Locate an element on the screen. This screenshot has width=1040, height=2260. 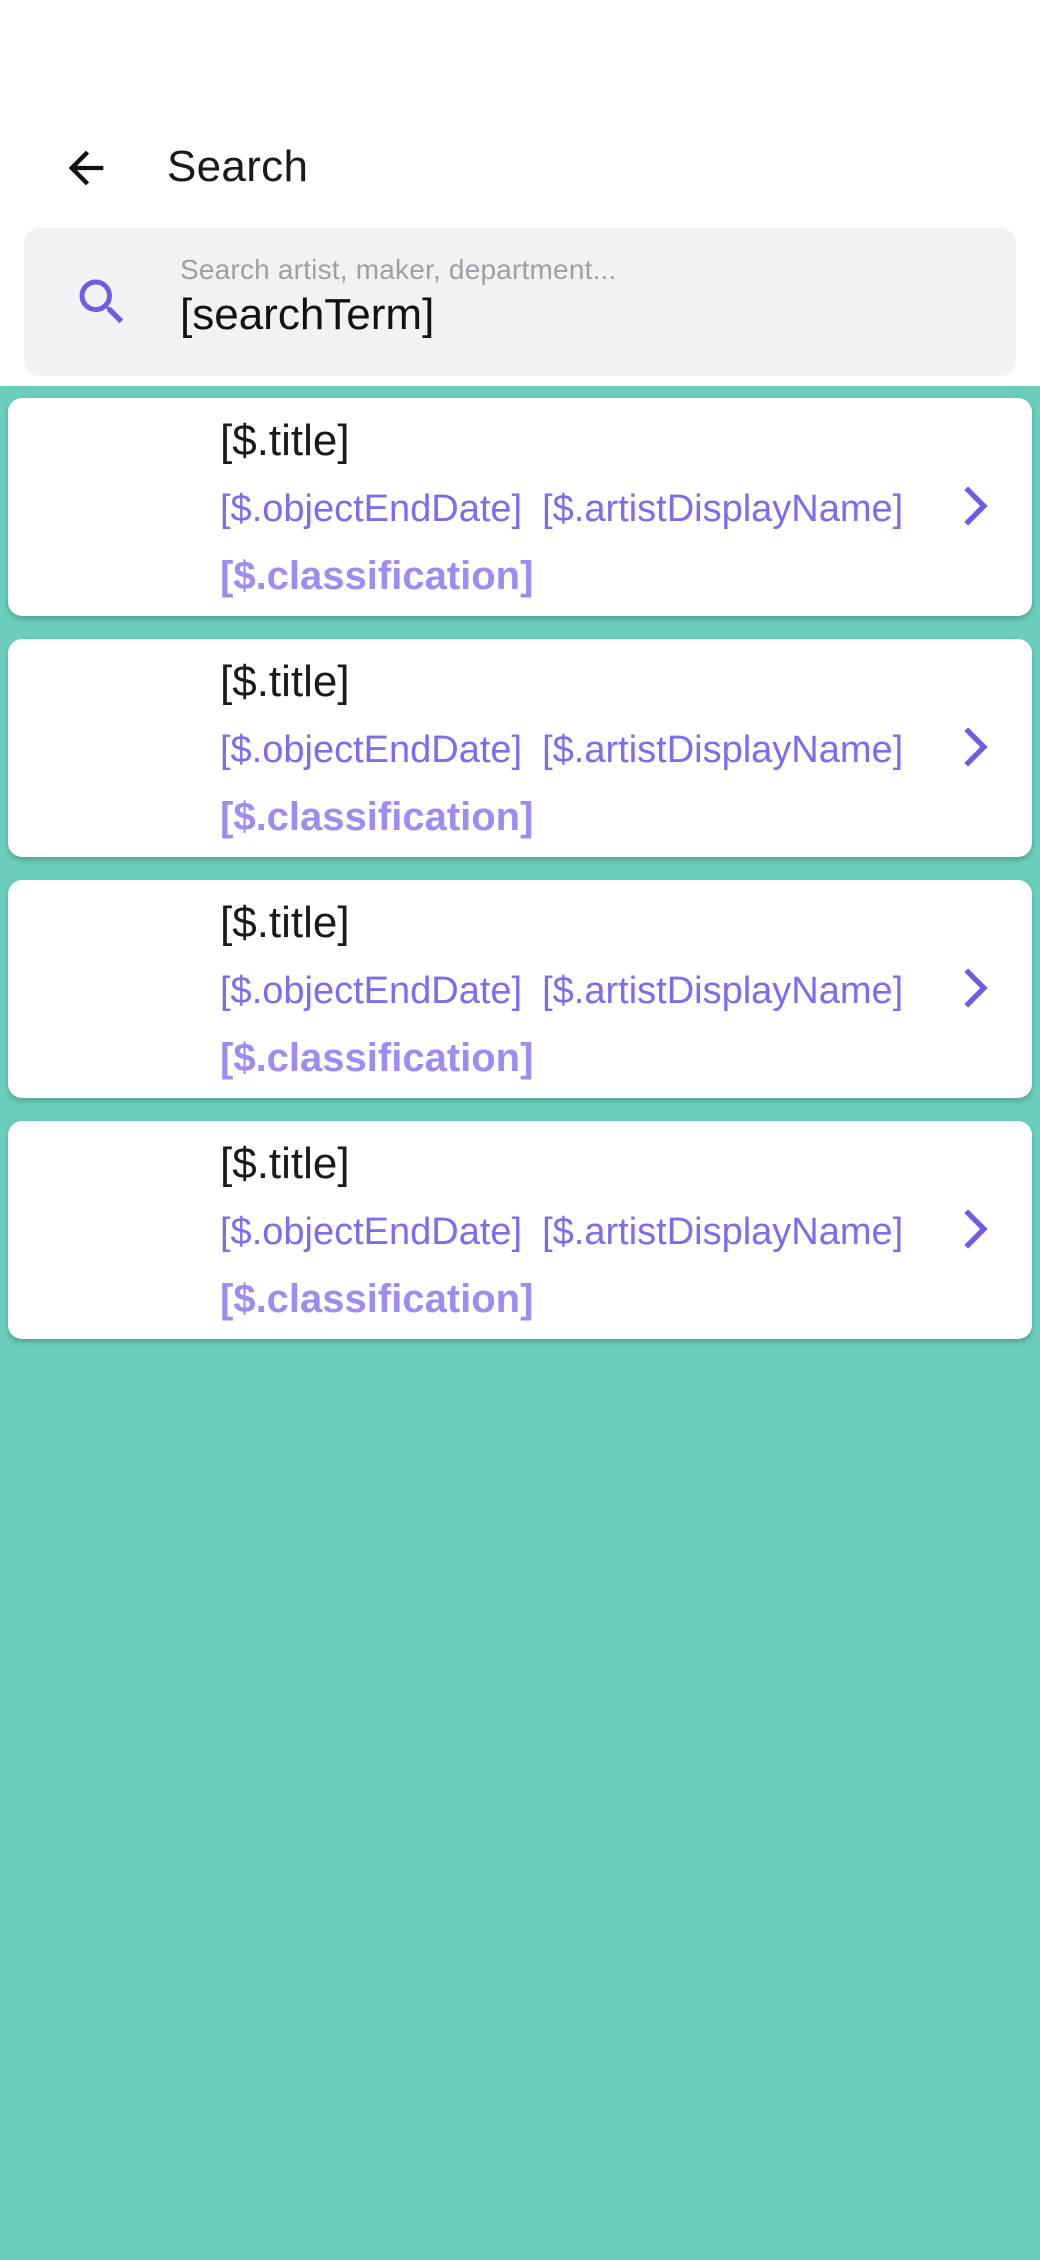
search-input: [searchTerm] is located at coordinates (570, 315).